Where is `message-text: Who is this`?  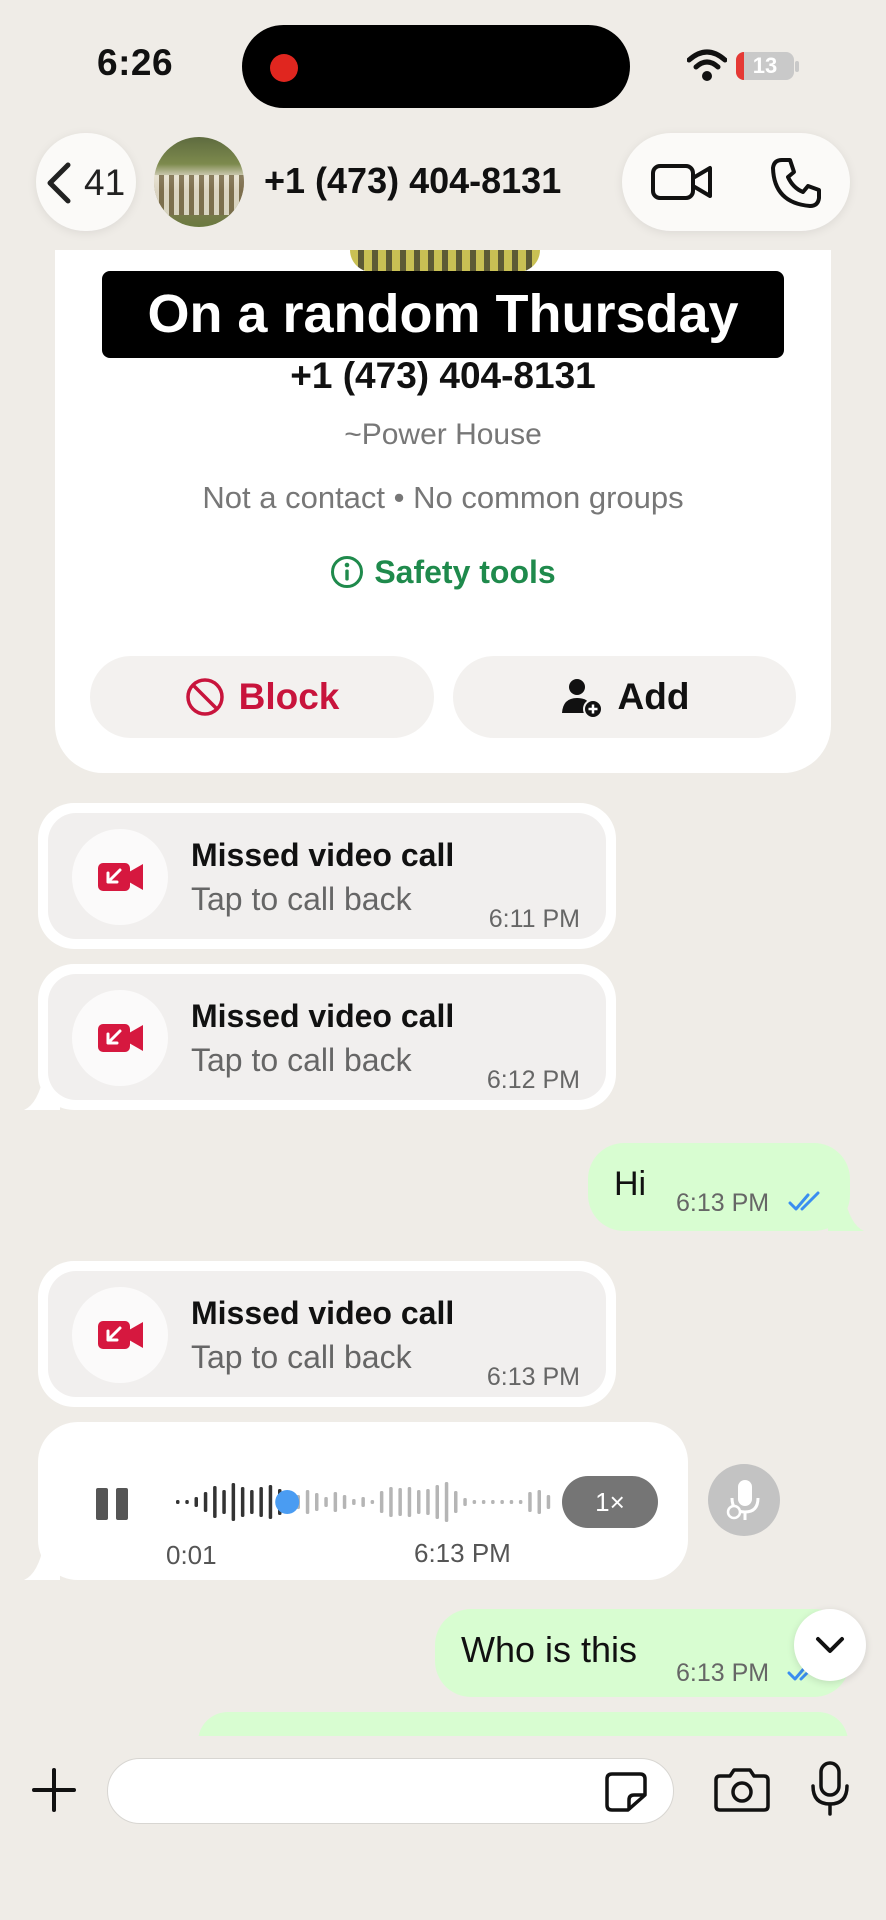
message-text: Who is this is located at coordinates (549, 1649).